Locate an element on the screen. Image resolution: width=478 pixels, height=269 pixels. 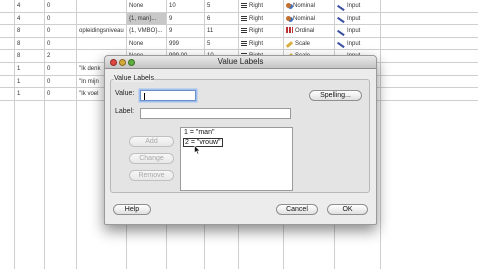
label-input is located at coordinates (215, 113).